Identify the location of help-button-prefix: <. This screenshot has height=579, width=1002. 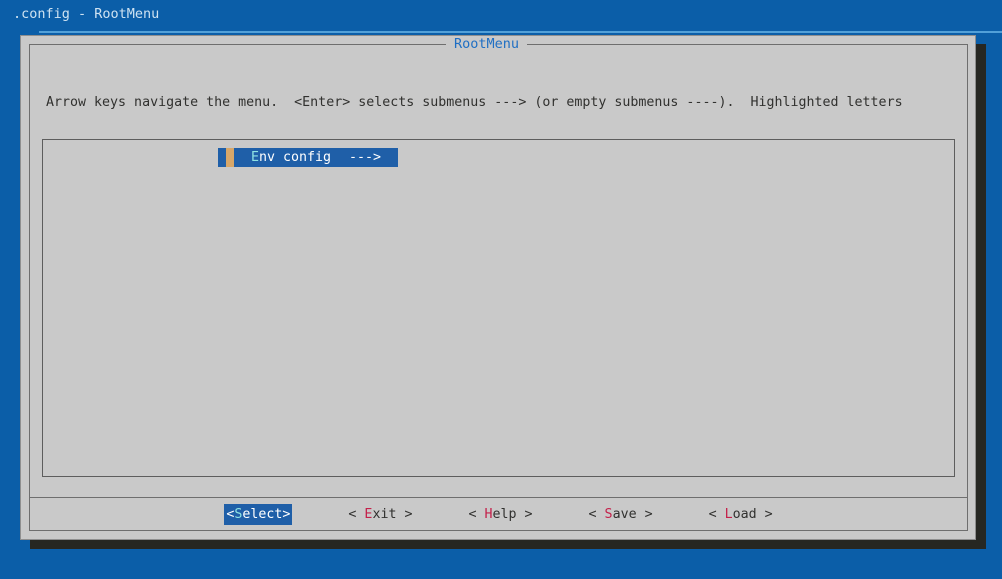
(476, 514).